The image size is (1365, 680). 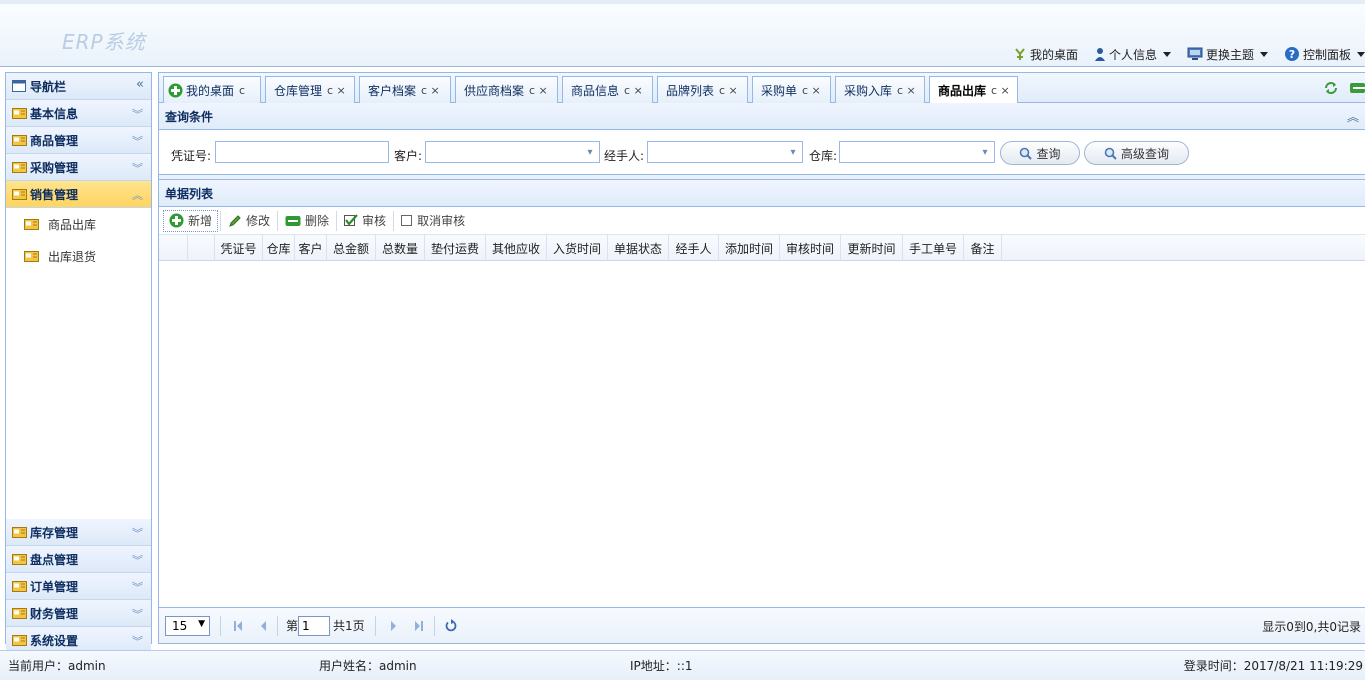 I want to click on delete-button: 删除, so click(x=307, y=221).